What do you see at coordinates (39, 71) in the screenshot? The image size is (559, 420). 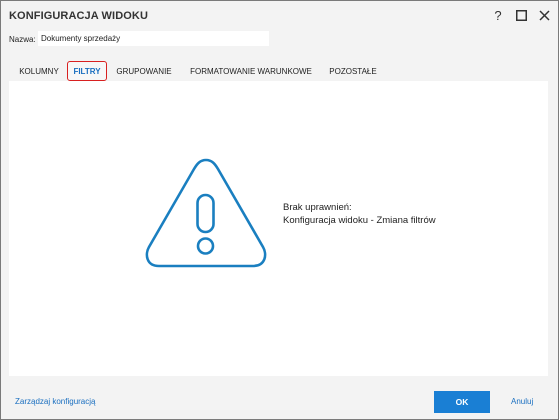 I see `tab-kolumny: KOLUMNY` at bounding box center [39, 71].